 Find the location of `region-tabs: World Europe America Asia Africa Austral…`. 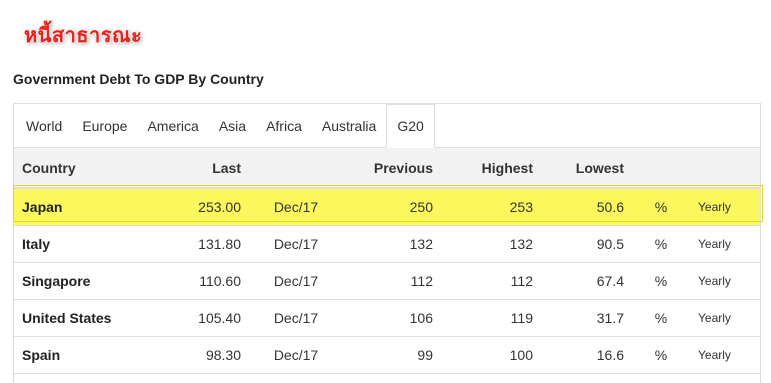

region-tabs: World Europe America Asia Africa Austral… is located at coordinates (387, 126).